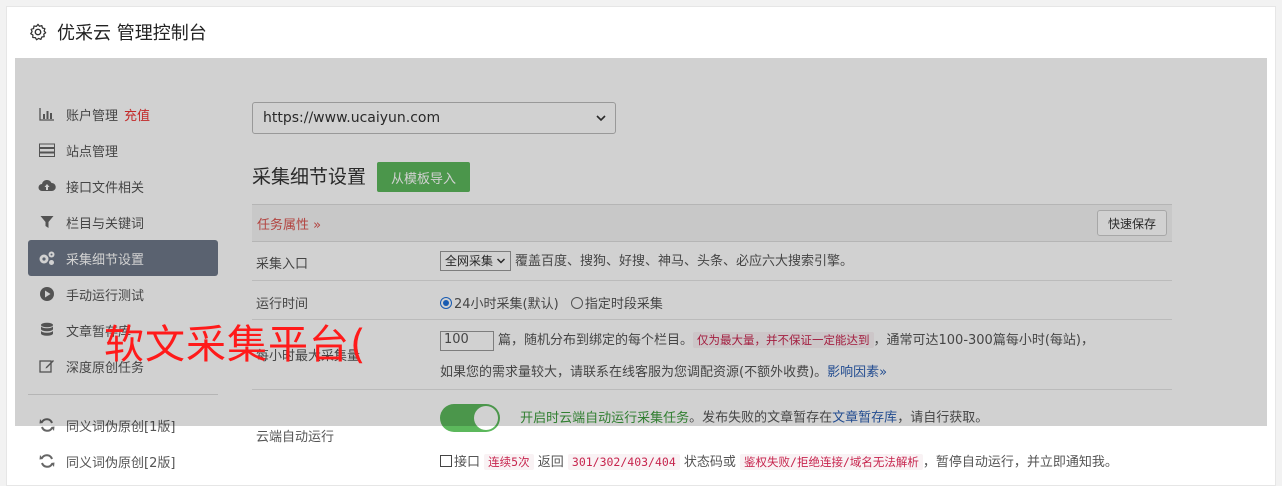  I want to click on pill-errors: 鉴权失败/拒绝连接/域名无法解析, so click(831, 462).